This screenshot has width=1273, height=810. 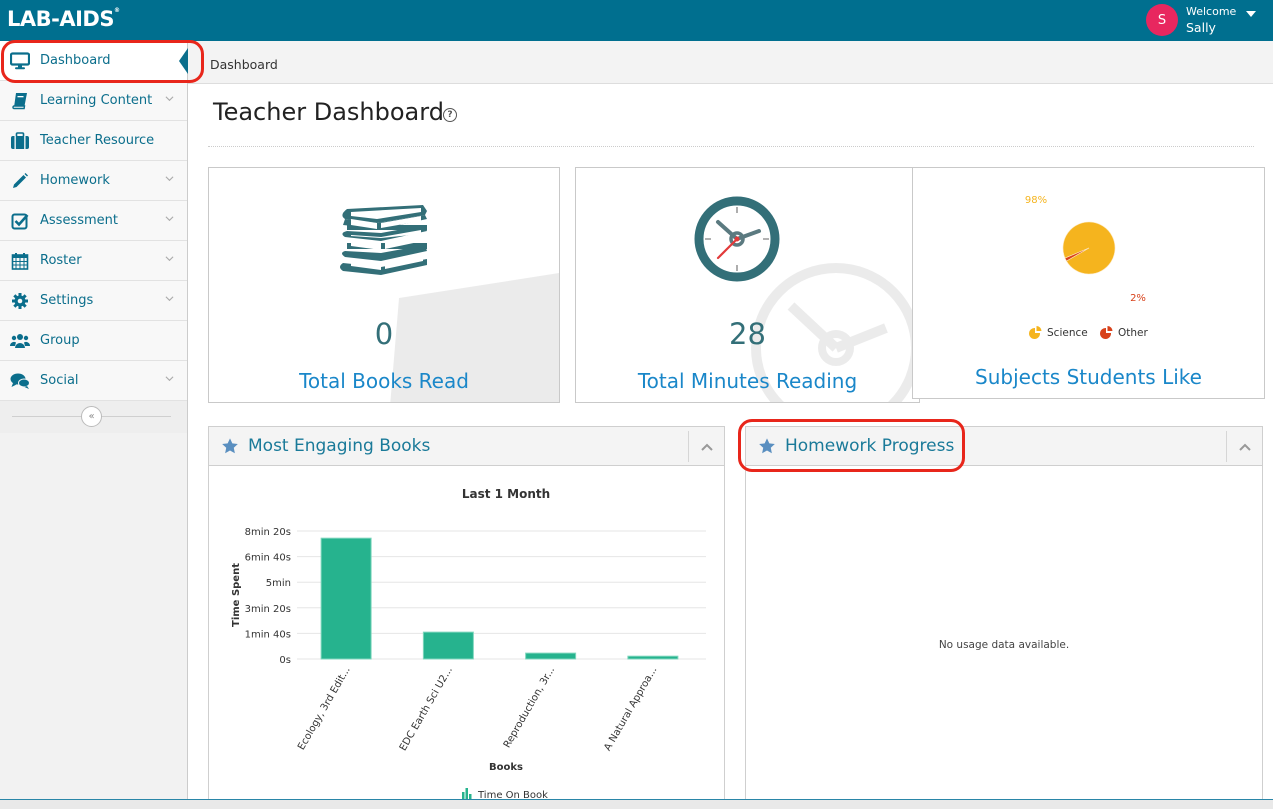 I want to click on stat-card-minutes-reading: 28 Total Minutes Reading, so click(x=747, y=285).